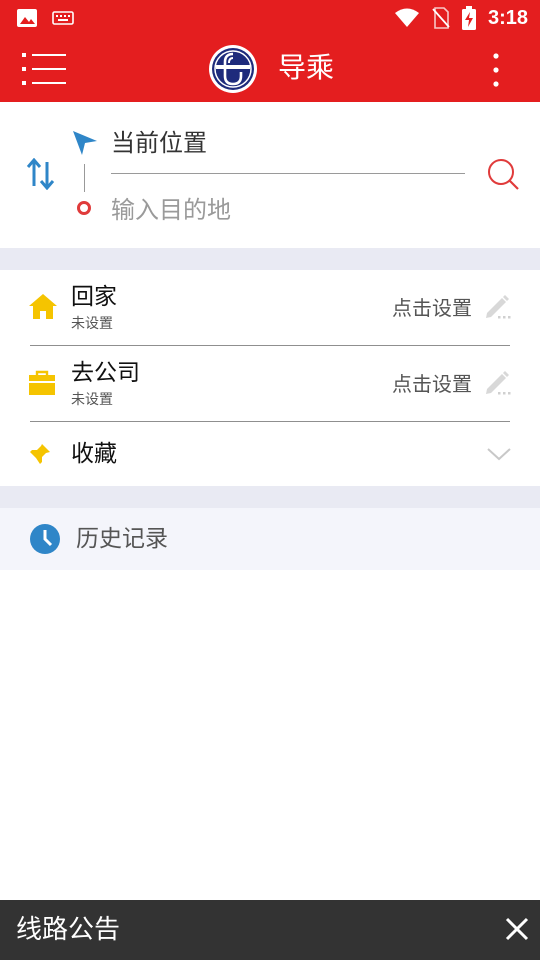 This screenshot has width=540, height=960. Describe the element at coordinates (288, 210) in the screenshot. I see `destination-input: 输入目的地` at that location.